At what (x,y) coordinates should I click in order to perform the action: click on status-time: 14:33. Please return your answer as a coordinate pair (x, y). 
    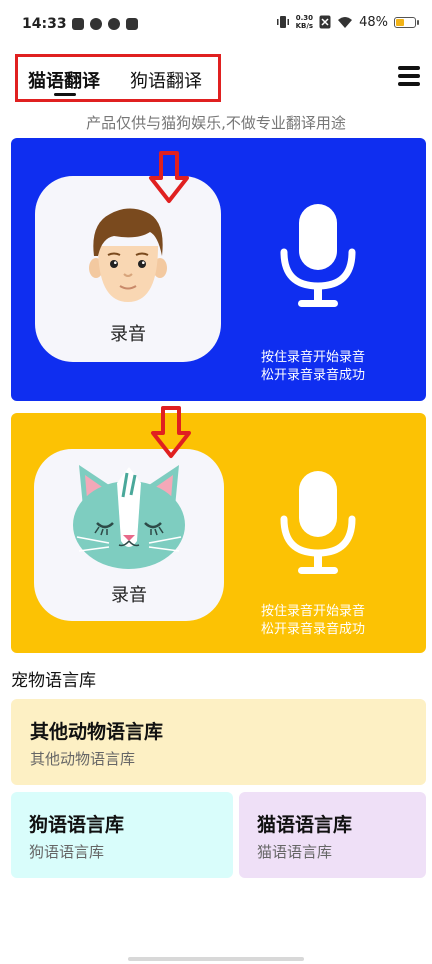
    Looking at the image, I should click on (44, 24).